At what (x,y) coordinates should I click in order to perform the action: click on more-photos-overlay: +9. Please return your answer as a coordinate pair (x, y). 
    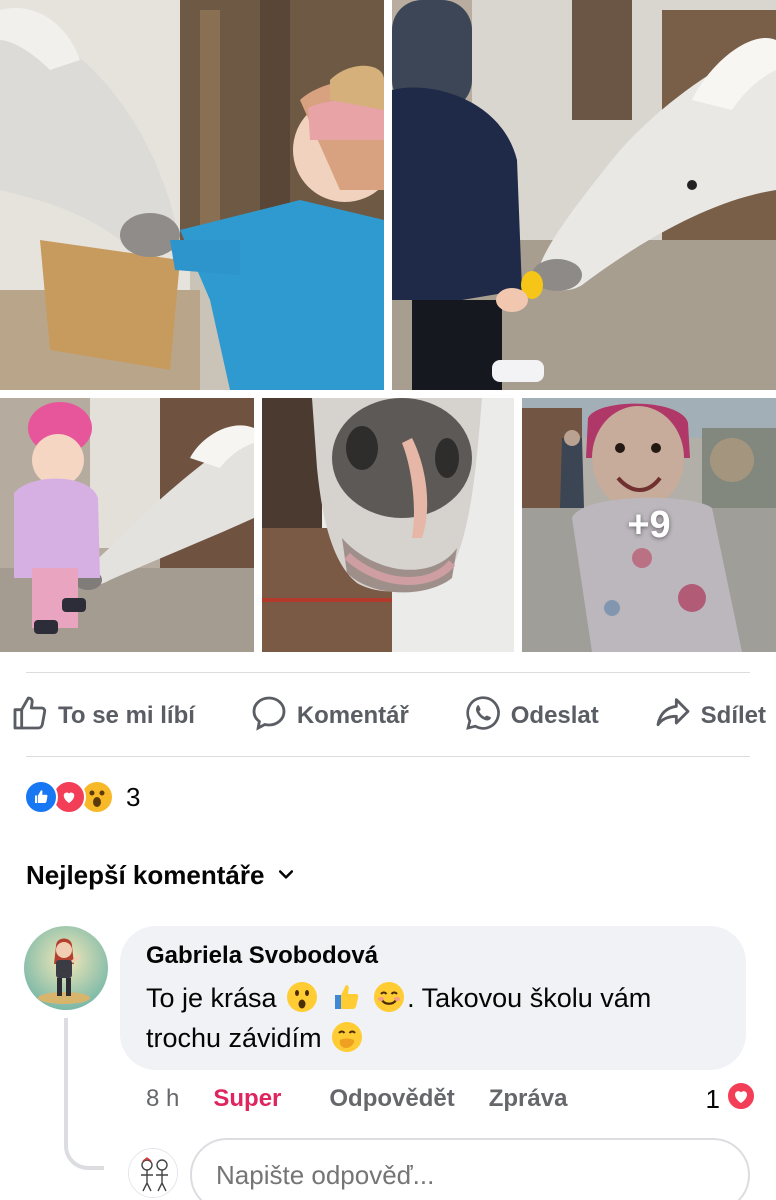
    Looking at the image, I should click on (649, 525).